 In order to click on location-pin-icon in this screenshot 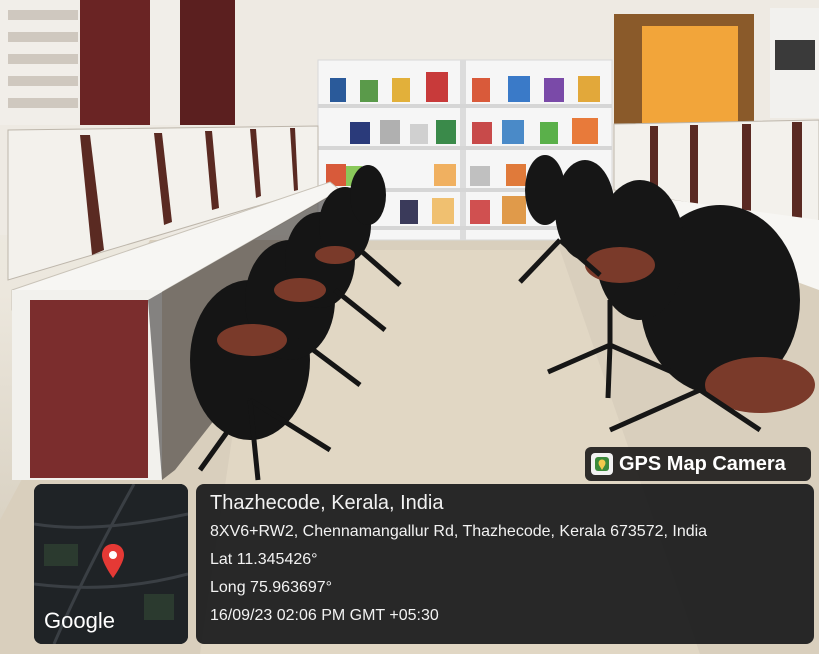, I will do `click(113, 561)`.